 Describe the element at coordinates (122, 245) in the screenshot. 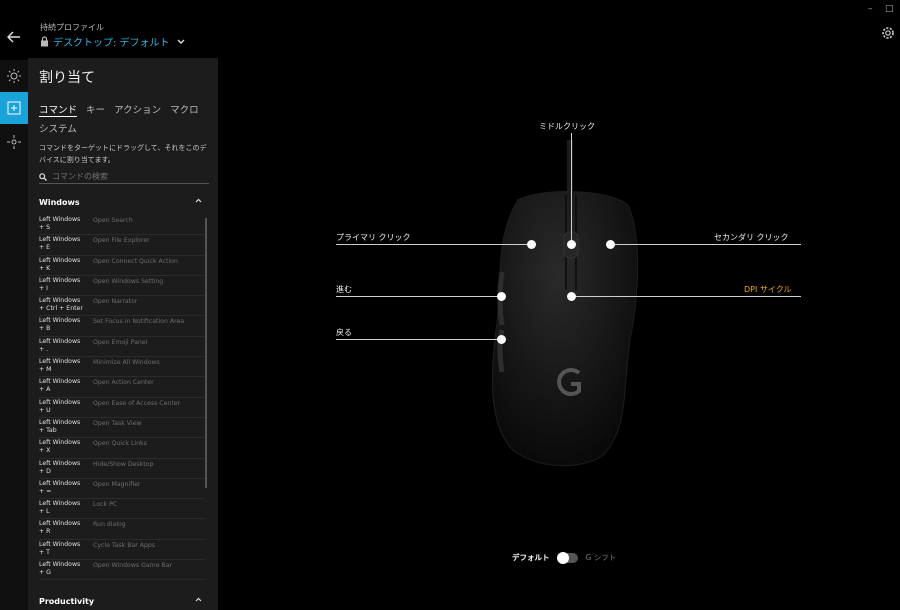

I see `command-row: Left Windows + E Open File Explorer` at that location.